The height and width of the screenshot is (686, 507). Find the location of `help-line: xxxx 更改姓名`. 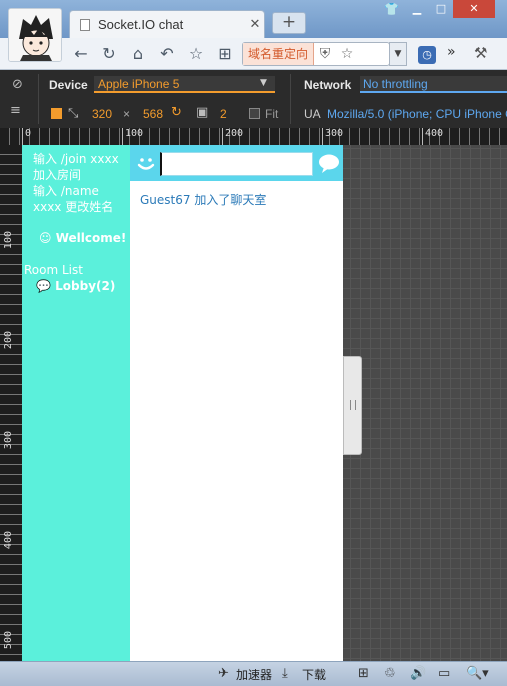

help-line: xxxx 更改姓名 is located at coordinates (73, 207).